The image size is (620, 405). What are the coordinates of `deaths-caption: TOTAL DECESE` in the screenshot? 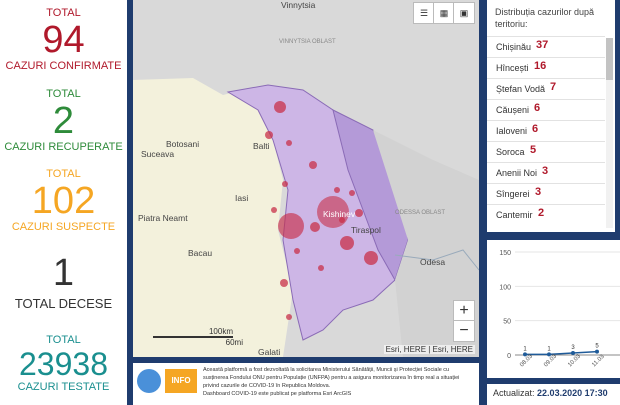 It's located at (63, 303).